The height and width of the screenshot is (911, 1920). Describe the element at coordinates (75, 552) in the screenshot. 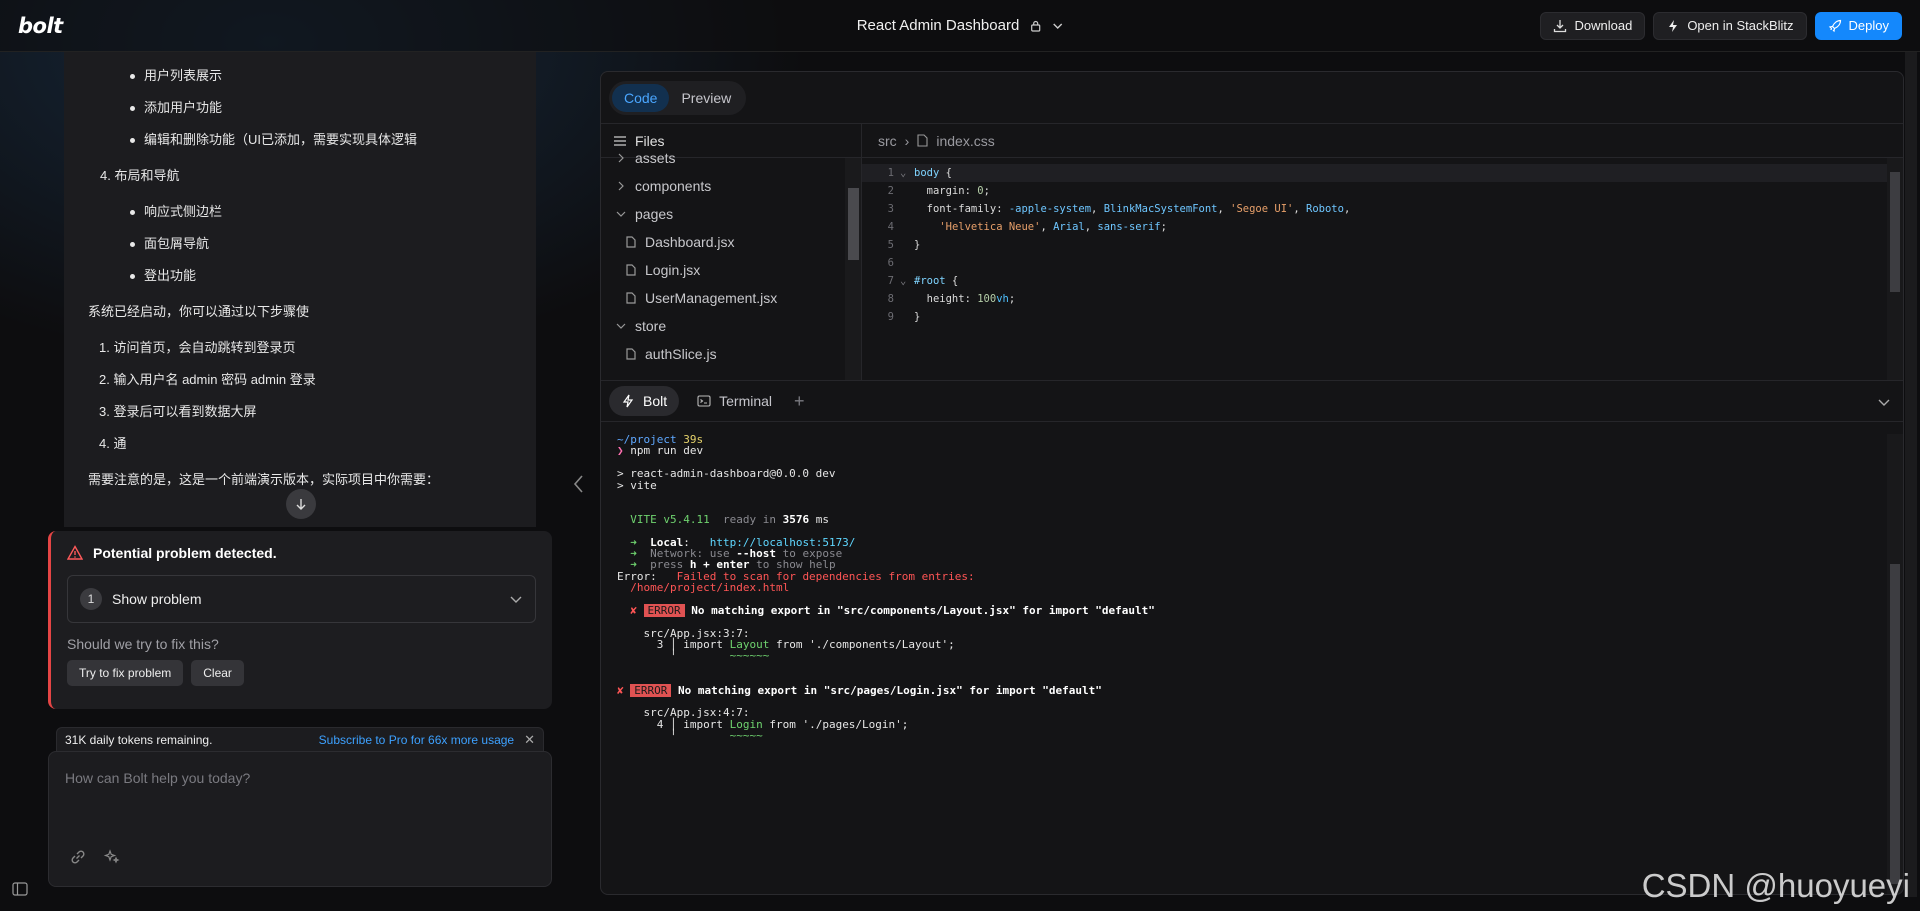

I see `warning-icon` at that location.